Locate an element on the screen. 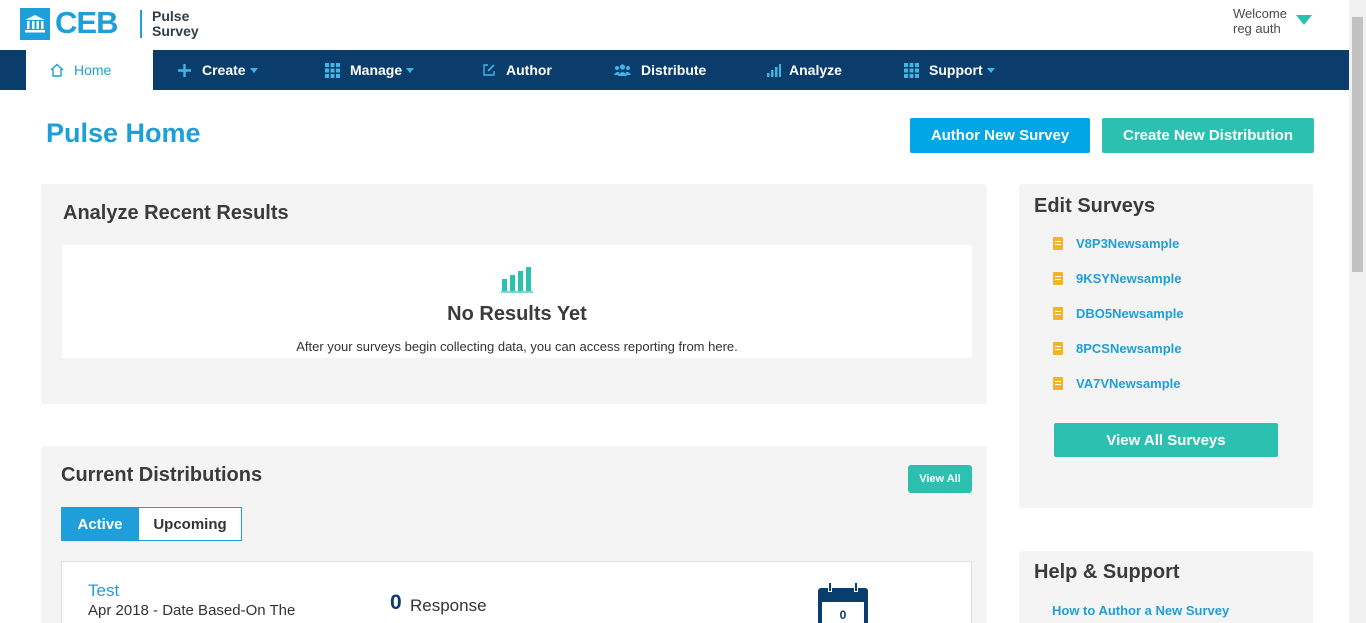 The width and height of the screenshot is (1366, 623). ceb-logo-icon is located at coordinates (35, 24).